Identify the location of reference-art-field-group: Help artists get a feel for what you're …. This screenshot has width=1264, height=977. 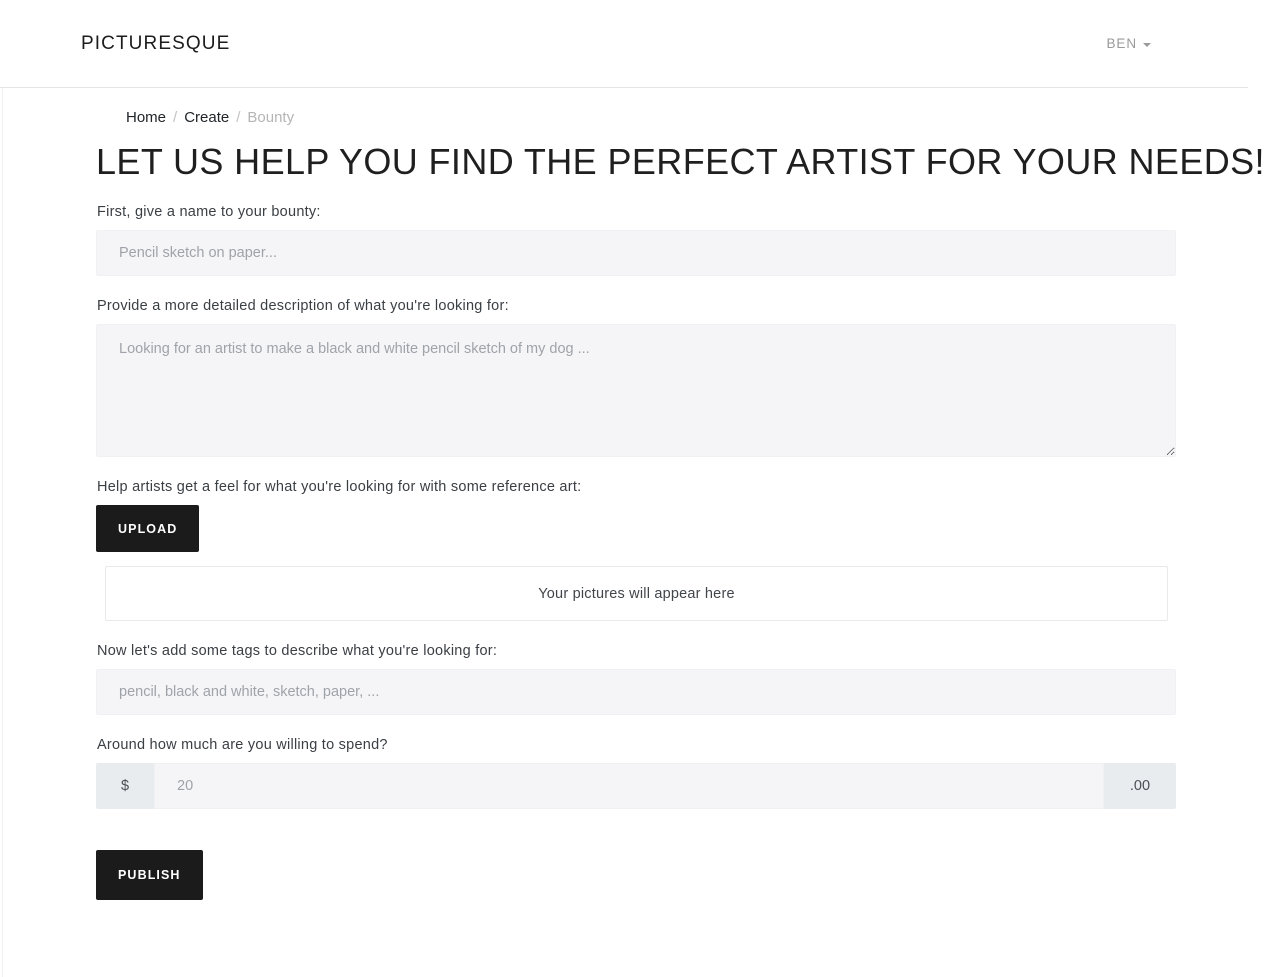
(636, 550).